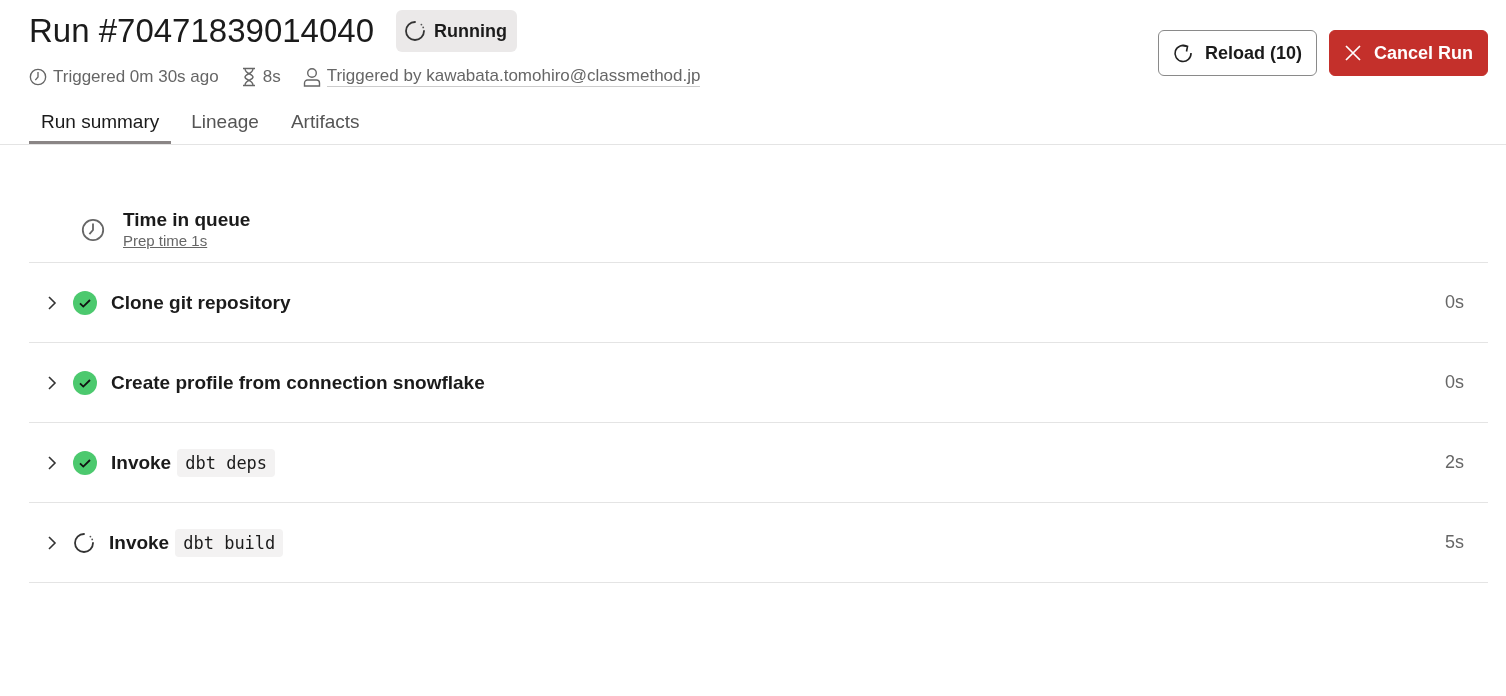 Image resolution: width=1506 pixels, height=696 pixels. I want to click on command-code: dbt deps, so click(226, 462).